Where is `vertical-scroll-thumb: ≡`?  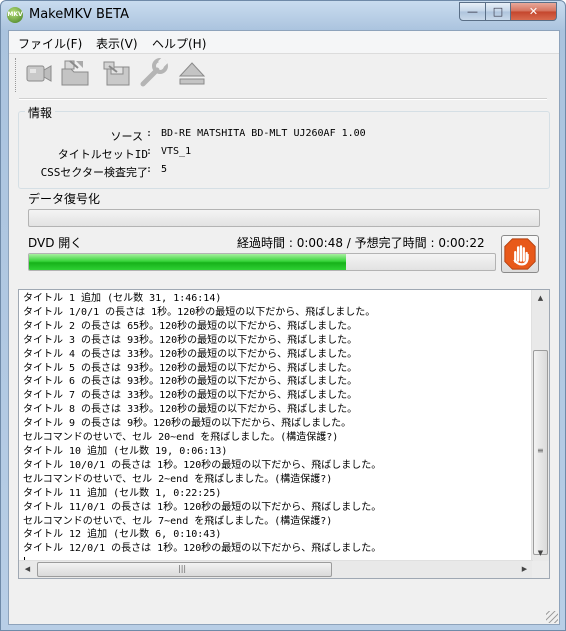 vertical-scroll-thumb: ≡ is located at coordinates (540, 452).